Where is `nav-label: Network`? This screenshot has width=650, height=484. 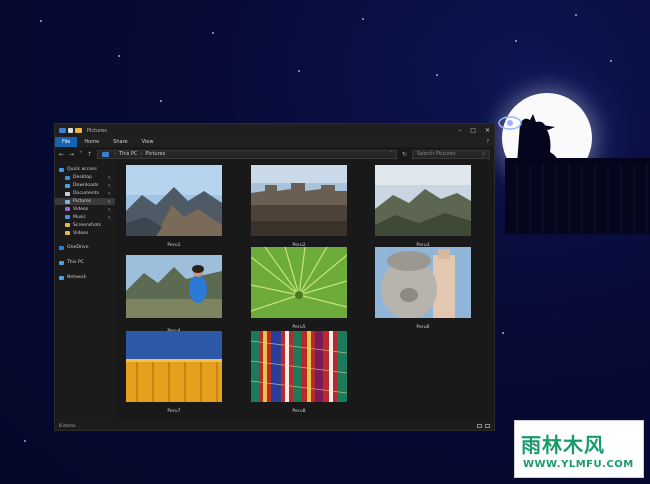
nav-label: Network is located at coordinates (77, 278).